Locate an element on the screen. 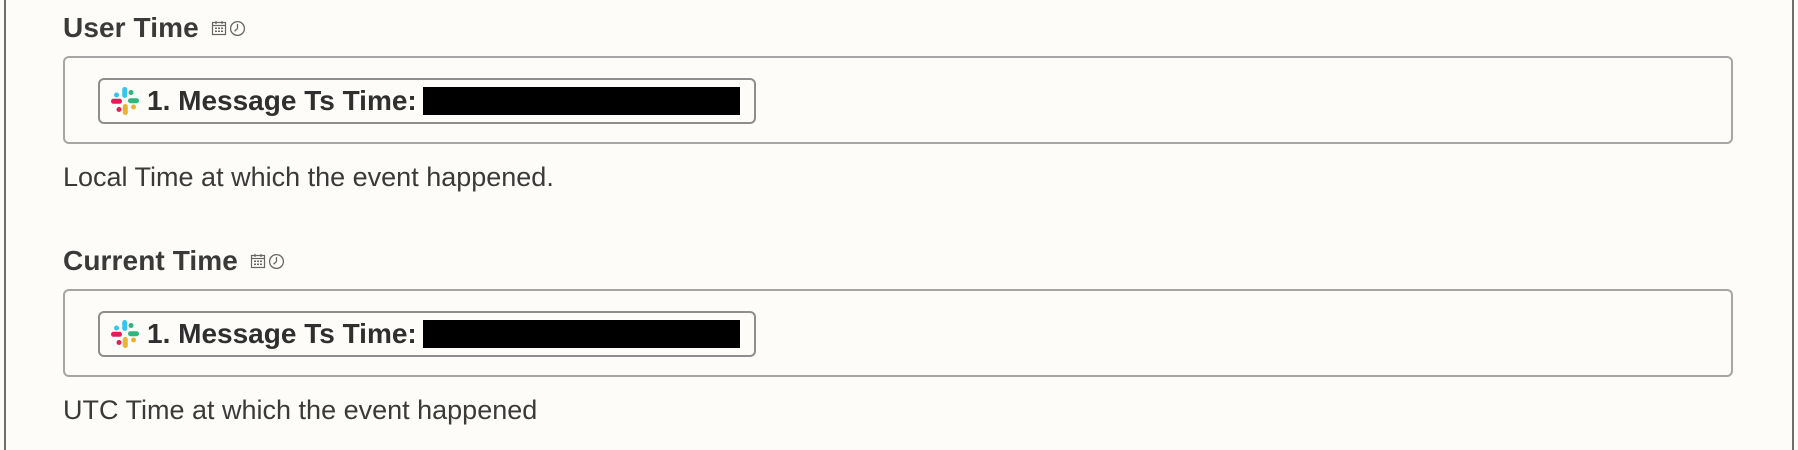 Image resolution: width=1798 pixels, height=450 pixels. field-label-row: User Time is located at coordinates (898, 28).